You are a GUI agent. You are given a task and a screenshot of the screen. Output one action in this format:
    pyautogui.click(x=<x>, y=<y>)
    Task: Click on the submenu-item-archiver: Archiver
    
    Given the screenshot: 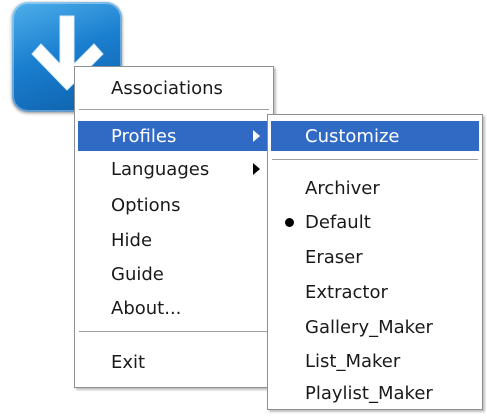 What is the action you would take?
    pyautogui.click(x=375, y=188)
    